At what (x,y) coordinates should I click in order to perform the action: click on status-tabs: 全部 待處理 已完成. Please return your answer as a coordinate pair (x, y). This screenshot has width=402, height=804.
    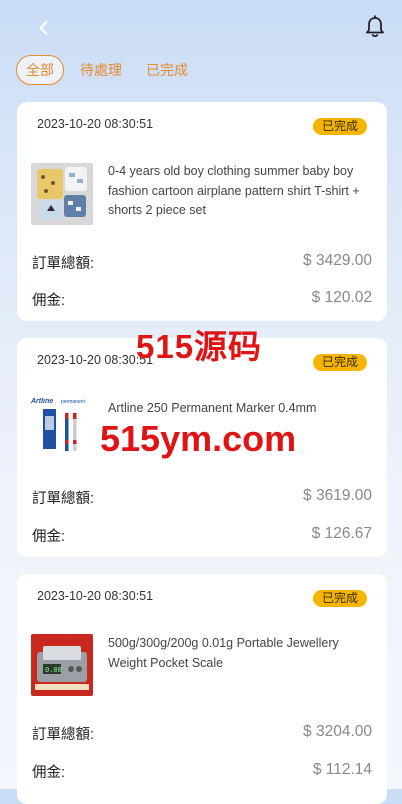
    Looking at the image, I should click on (106, 70).